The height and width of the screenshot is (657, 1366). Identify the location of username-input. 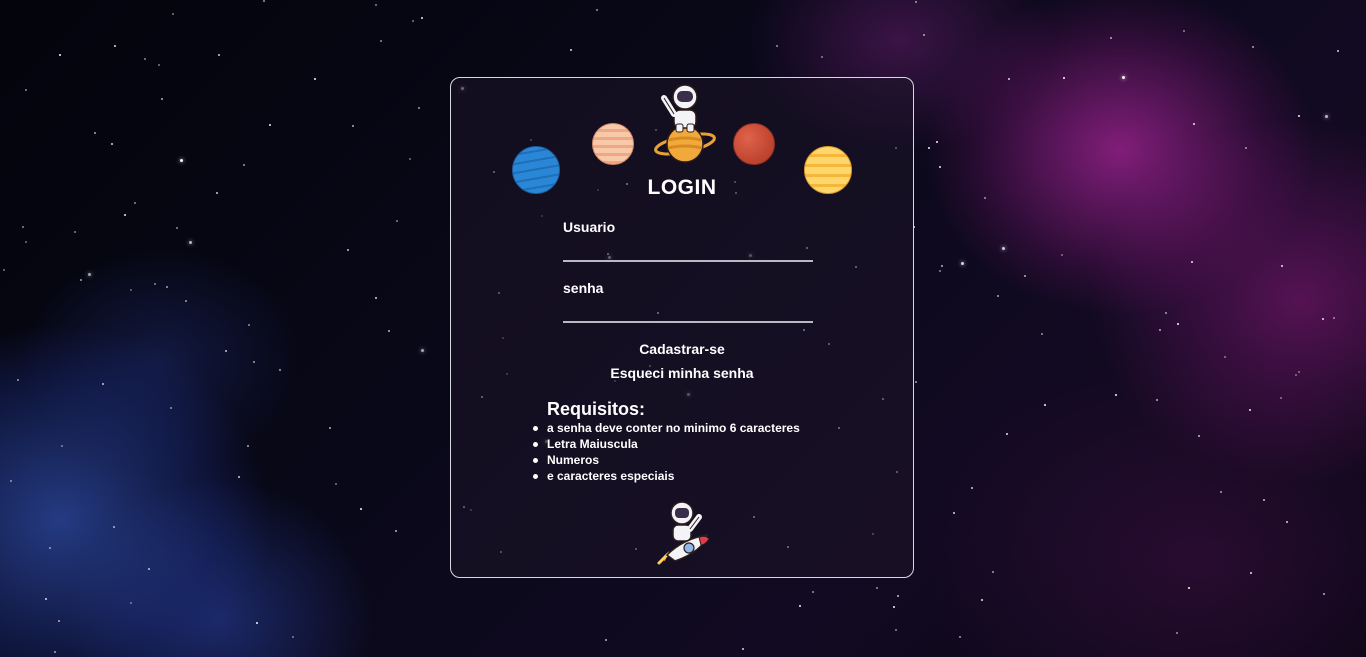
(688, 250).